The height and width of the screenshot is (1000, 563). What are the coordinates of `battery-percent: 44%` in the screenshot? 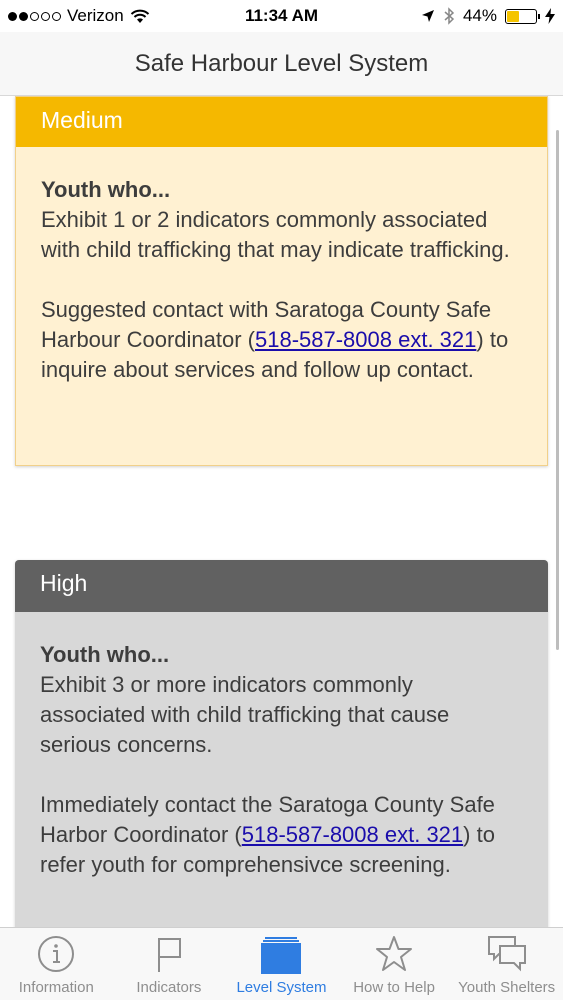 It's located at (479, 15).